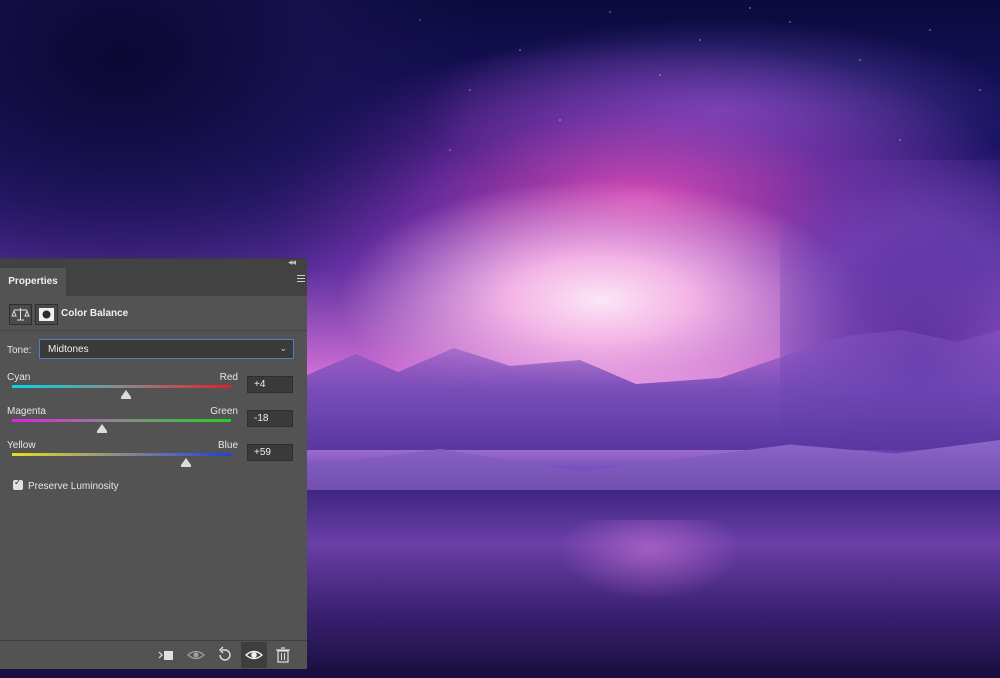  I want to click on layer-mask-icon, so click(46, 314).